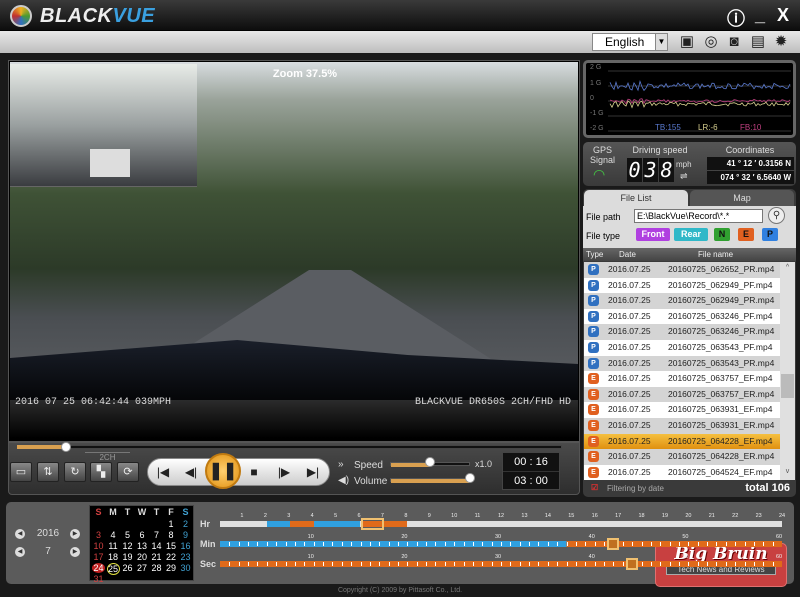 The height and width of the screenshot is (597, 800). I want to click on file-type-rear: Rear, so click(691, 234).